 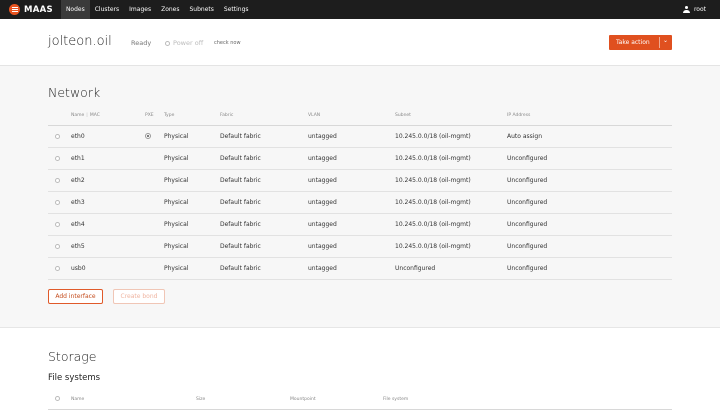 I want to click on column-size: Size, so click(x=243, y=400).